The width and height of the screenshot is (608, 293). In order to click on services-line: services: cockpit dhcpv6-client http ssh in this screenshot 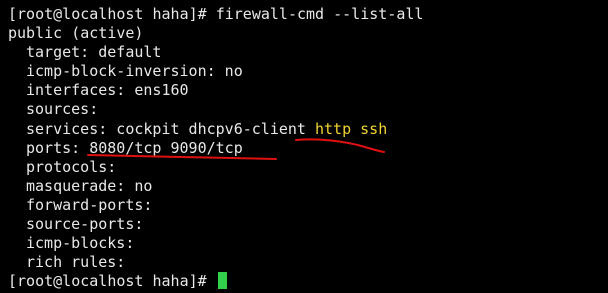, I will do `click(308, 129)`.